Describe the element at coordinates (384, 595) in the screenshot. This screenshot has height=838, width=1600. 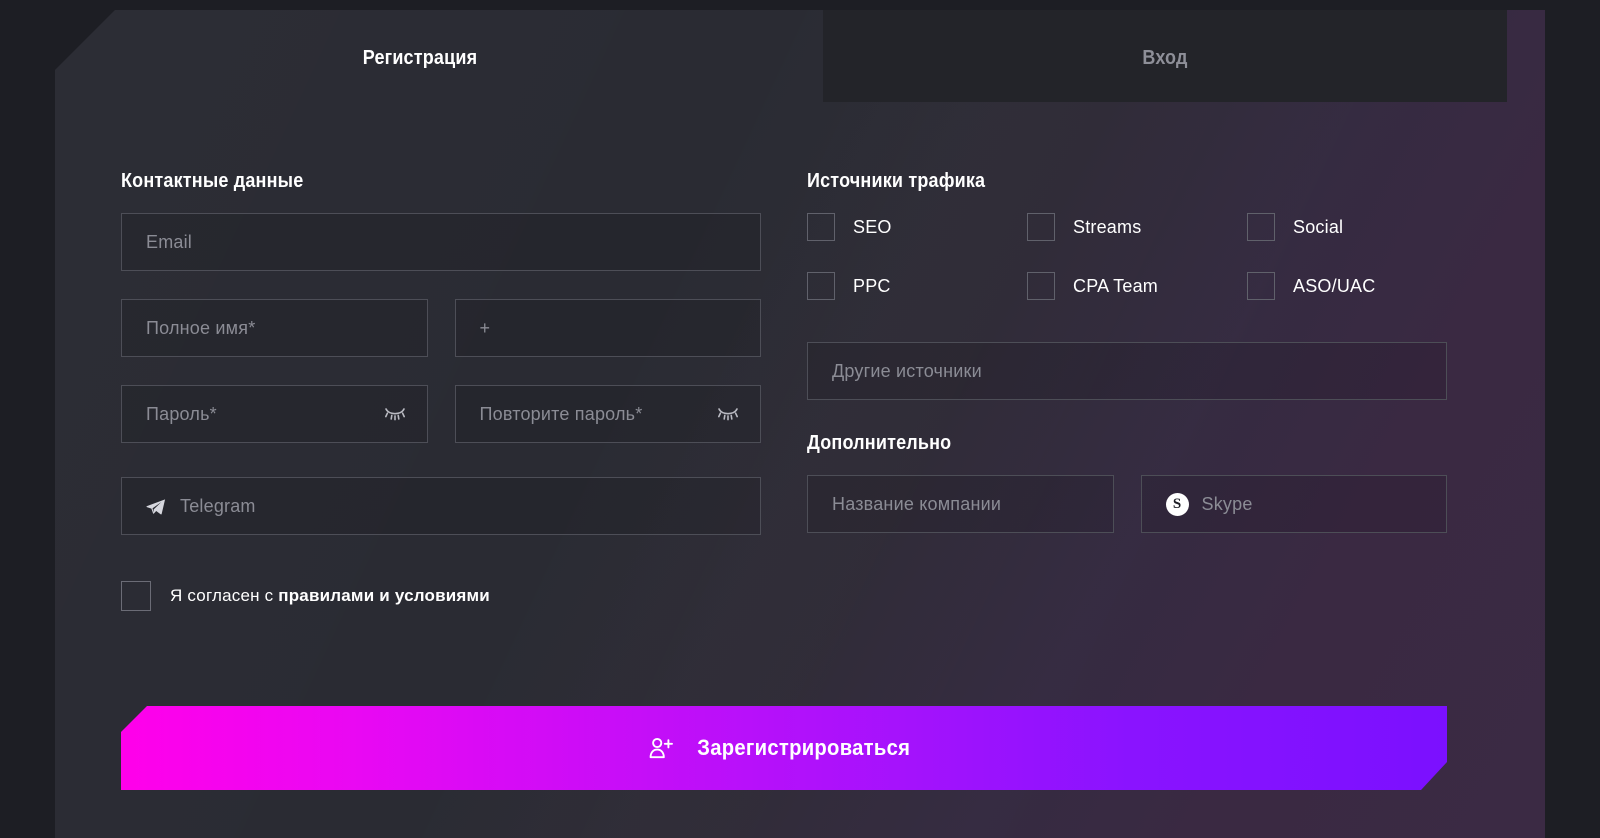
I see `terms-link: правилами и условиями` at that location.